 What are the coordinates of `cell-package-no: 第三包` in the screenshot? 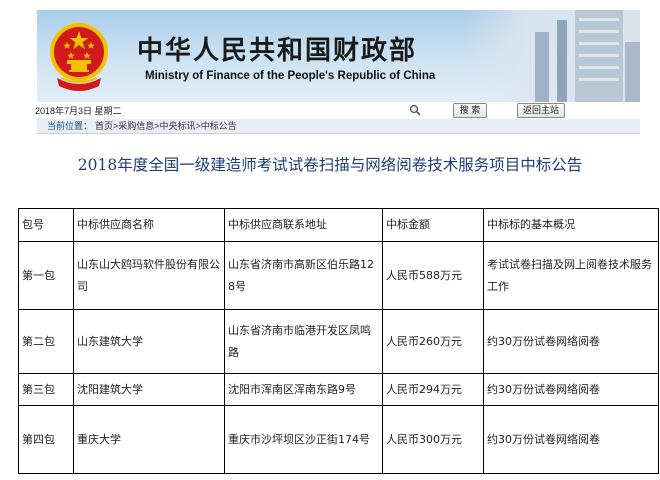 It's located at (46, 389).